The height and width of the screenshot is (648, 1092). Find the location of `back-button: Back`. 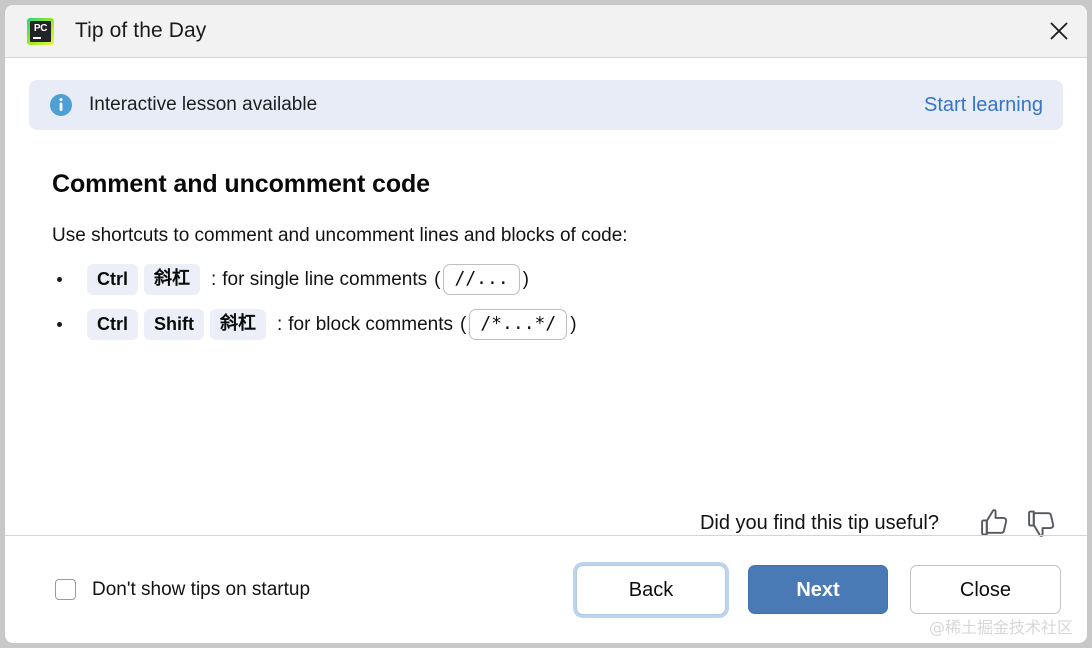

back-button: Back is located at coordinates (651, 589).